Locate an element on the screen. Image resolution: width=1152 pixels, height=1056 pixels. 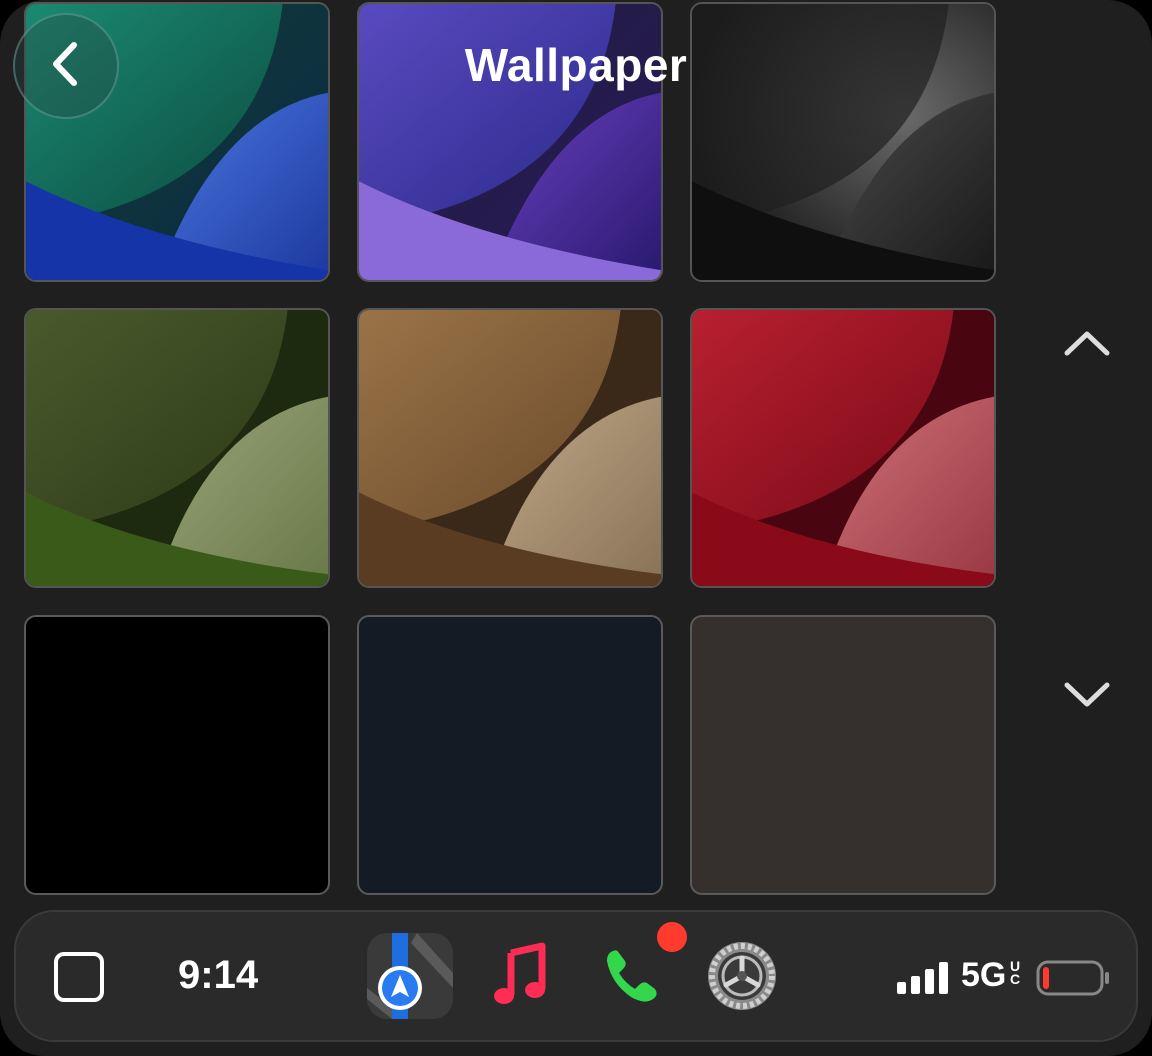
wallpaper-black is located at coordinates (177, 755).